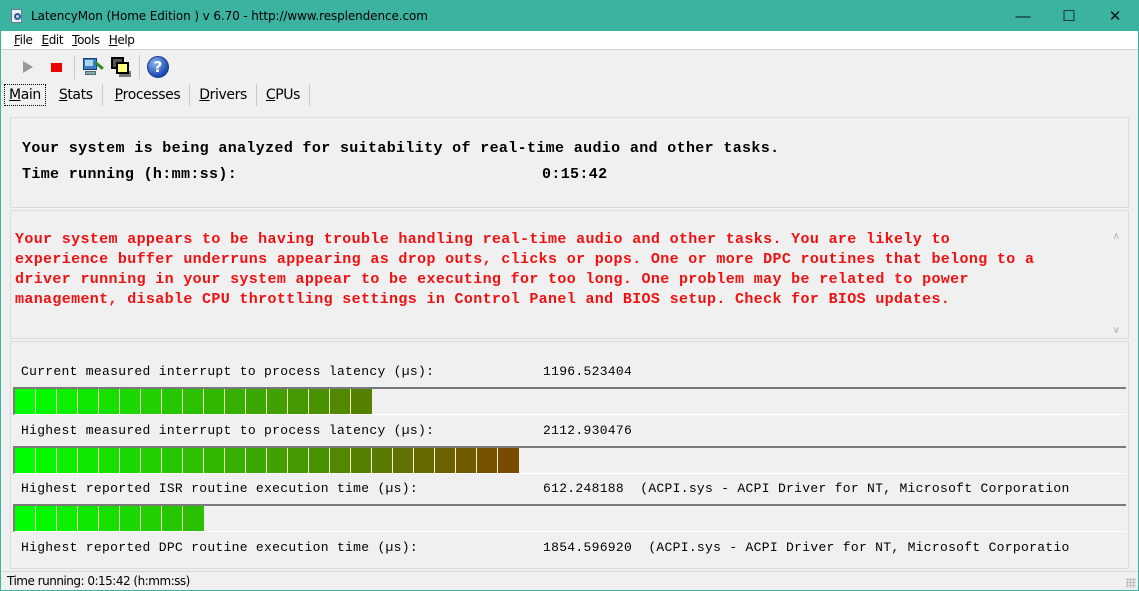  Describe the element at coordinates (118, 95) in the screenshot. I see `tab-processes-accel: P` at that location.